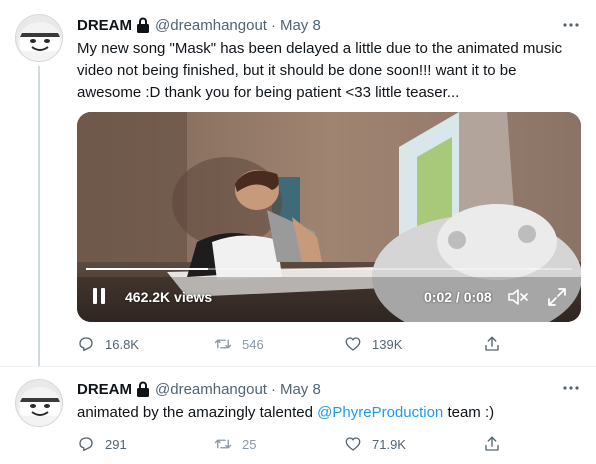  What do you see at coordinates (197, 412) in the screenshot?
I see `tweet-text-start: animated by the amazingly talented` at bounding box center [197, 412].